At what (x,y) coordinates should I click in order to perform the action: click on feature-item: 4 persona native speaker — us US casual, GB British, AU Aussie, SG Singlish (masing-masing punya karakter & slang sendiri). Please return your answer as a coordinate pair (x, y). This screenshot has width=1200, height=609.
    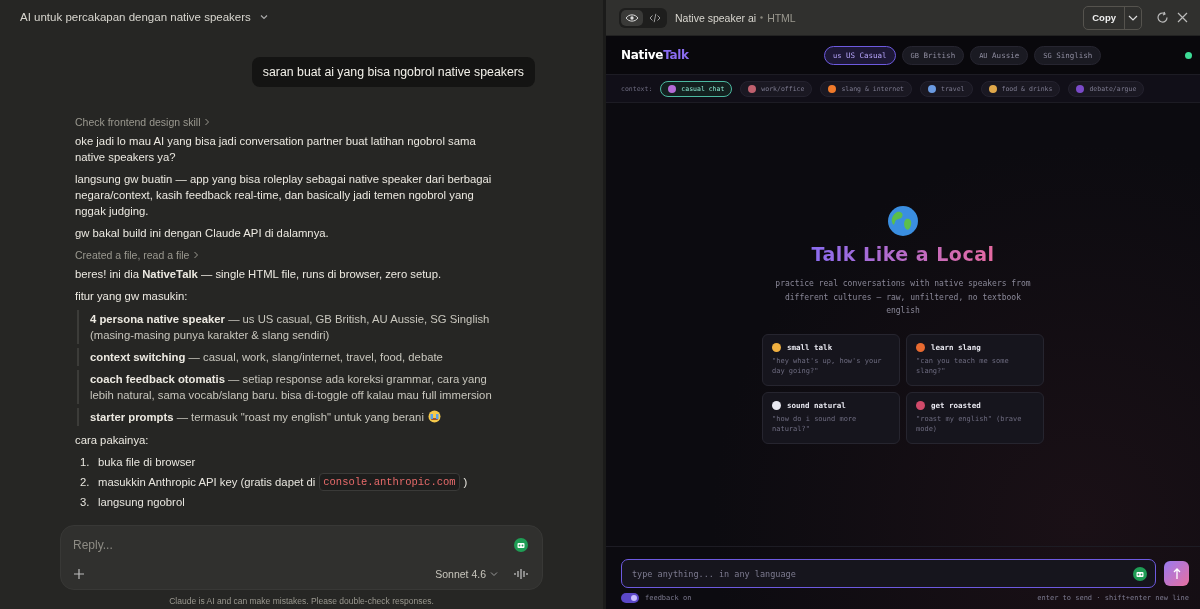
    Looking at the image, I should click on (286, 327).